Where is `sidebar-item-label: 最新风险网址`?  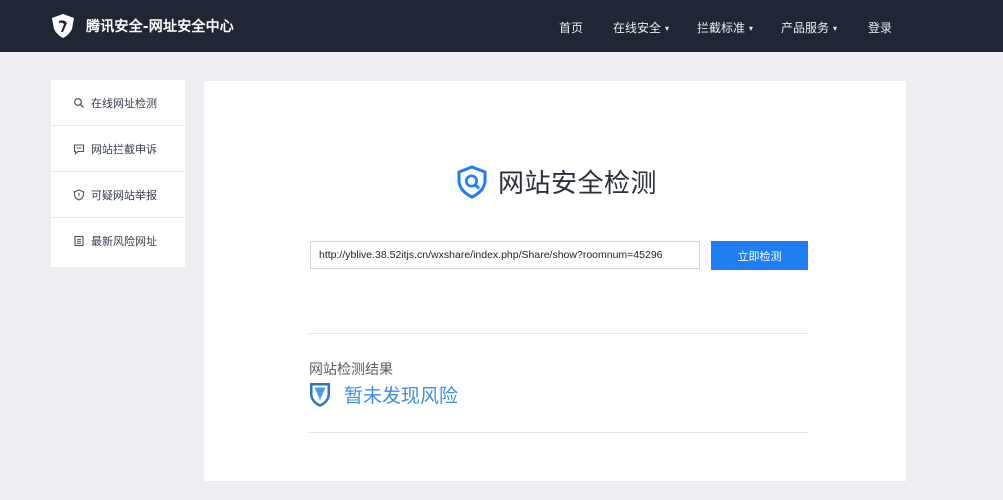 sidebar-item-label: 最新风险网址 is located at coordinates (124, 241).